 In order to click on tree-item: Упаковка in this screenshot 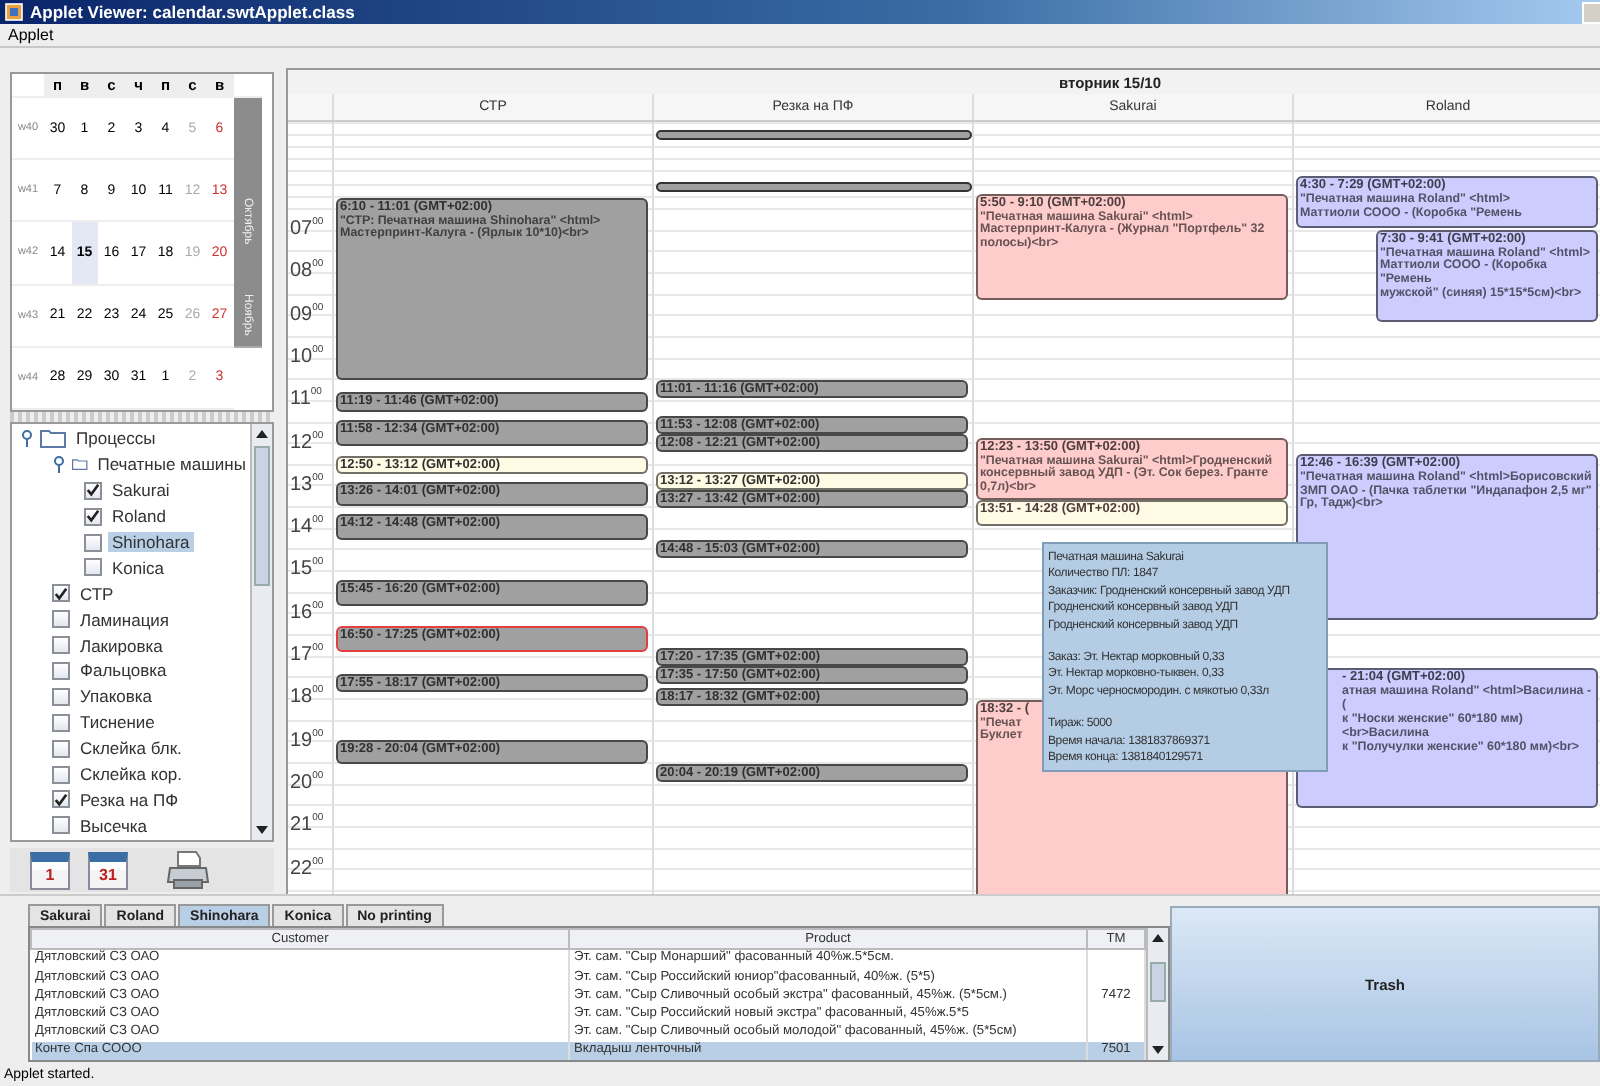, I will do `click(116, 696)`.